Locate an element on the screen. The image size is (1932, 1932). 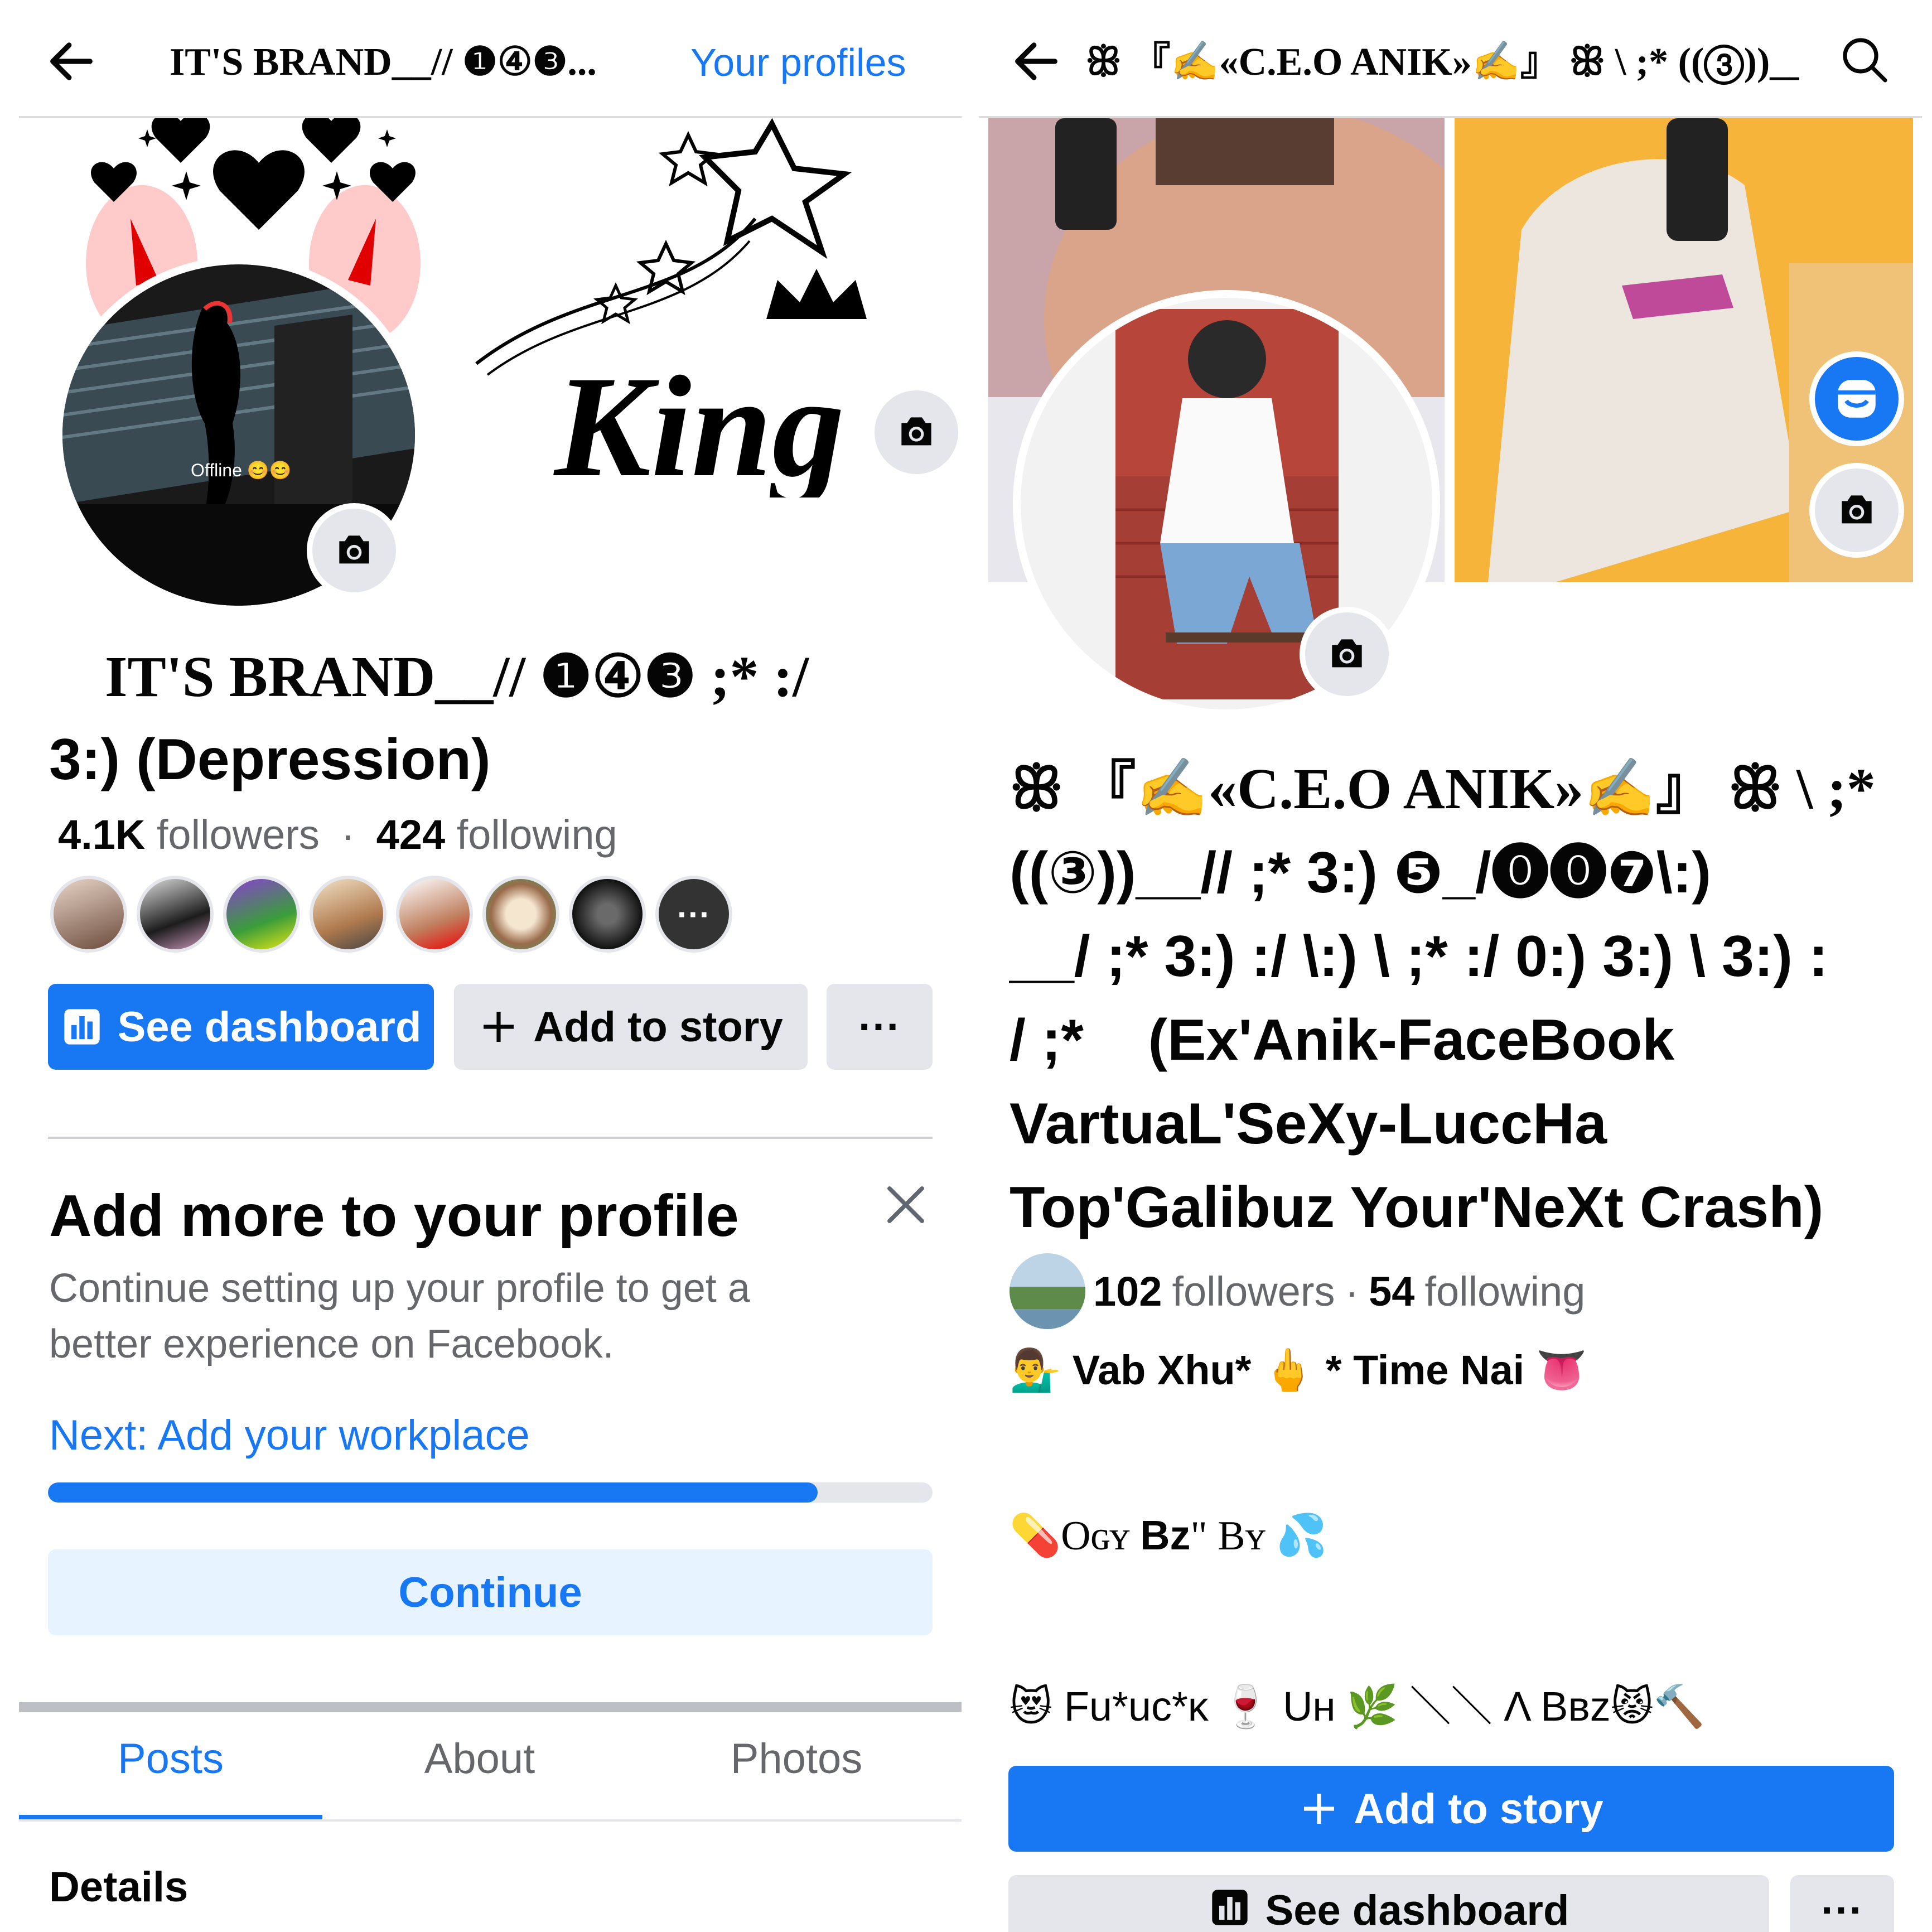
bio-line-2: 💊Oɢʏ Bz" Bʏ 💦 is located at coordinates (1168, 1535).